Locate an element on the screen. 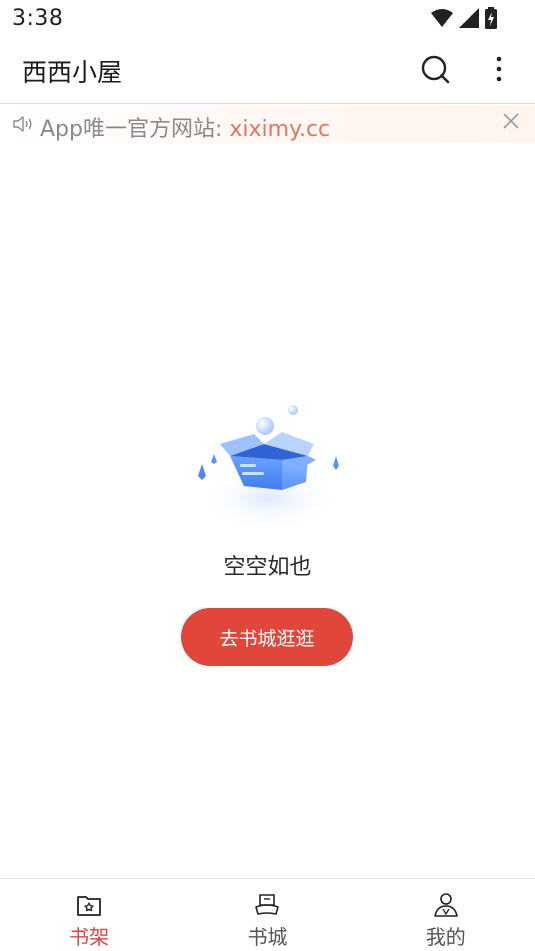 The image size is (535, 951). wifi-icon is located at coordinates (442, 18).